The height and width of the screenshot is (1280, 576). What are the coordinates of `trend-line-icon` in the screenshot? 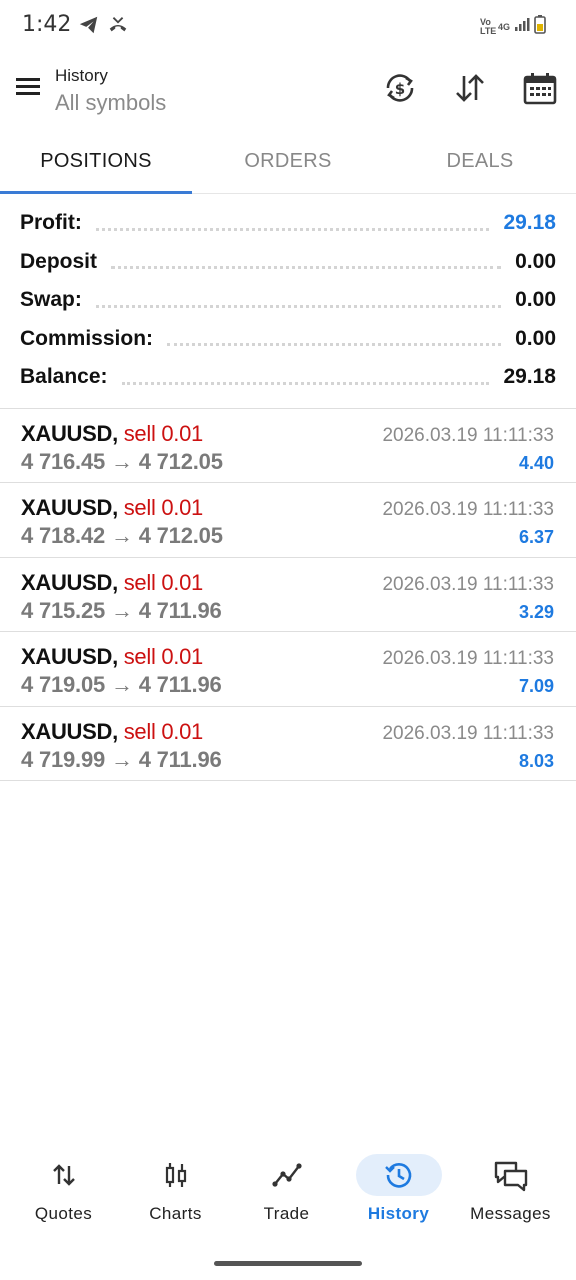 It's located at (286, 1175).